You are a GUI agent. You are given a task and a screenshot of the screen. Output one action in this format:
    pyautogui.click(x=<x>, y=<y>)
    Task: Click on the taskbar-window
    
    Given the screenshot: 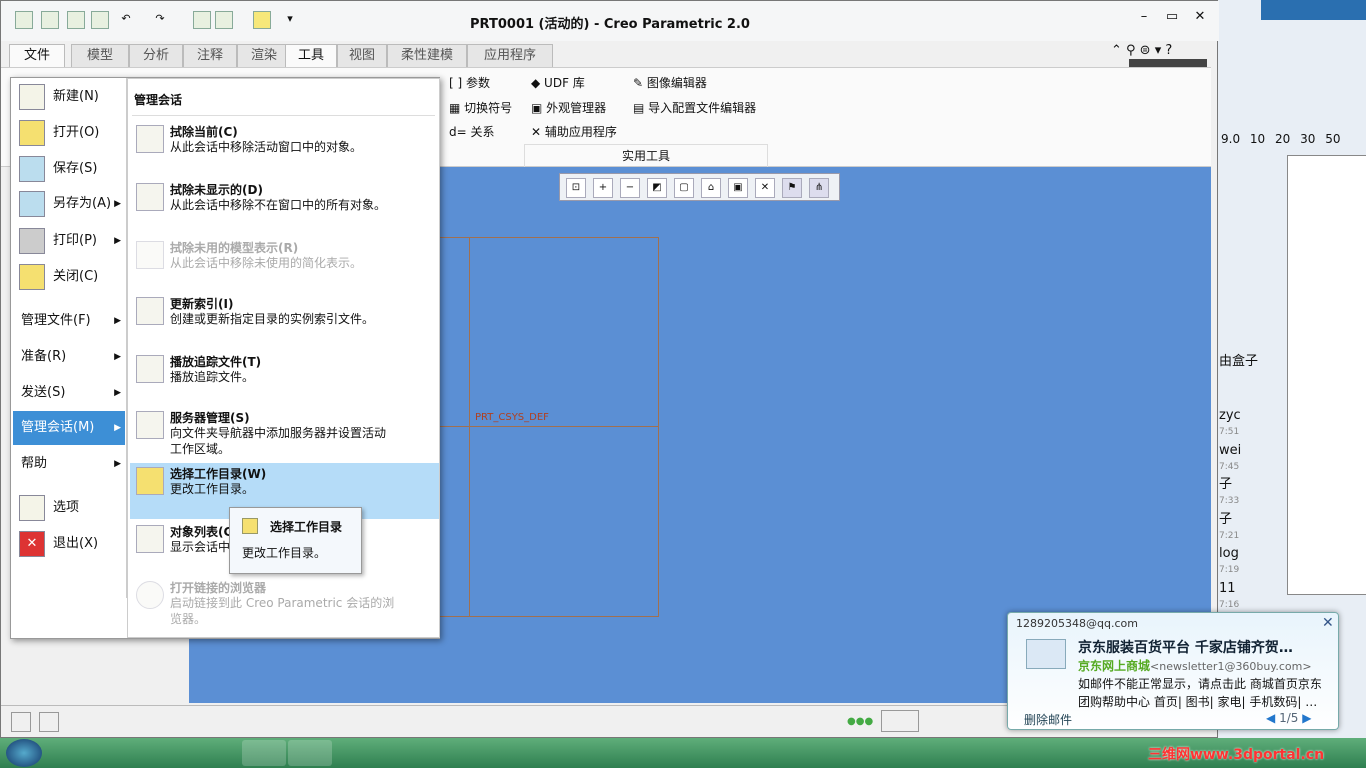 What is the action you would take?
    pyautogui.click(x=310, y=753)
    